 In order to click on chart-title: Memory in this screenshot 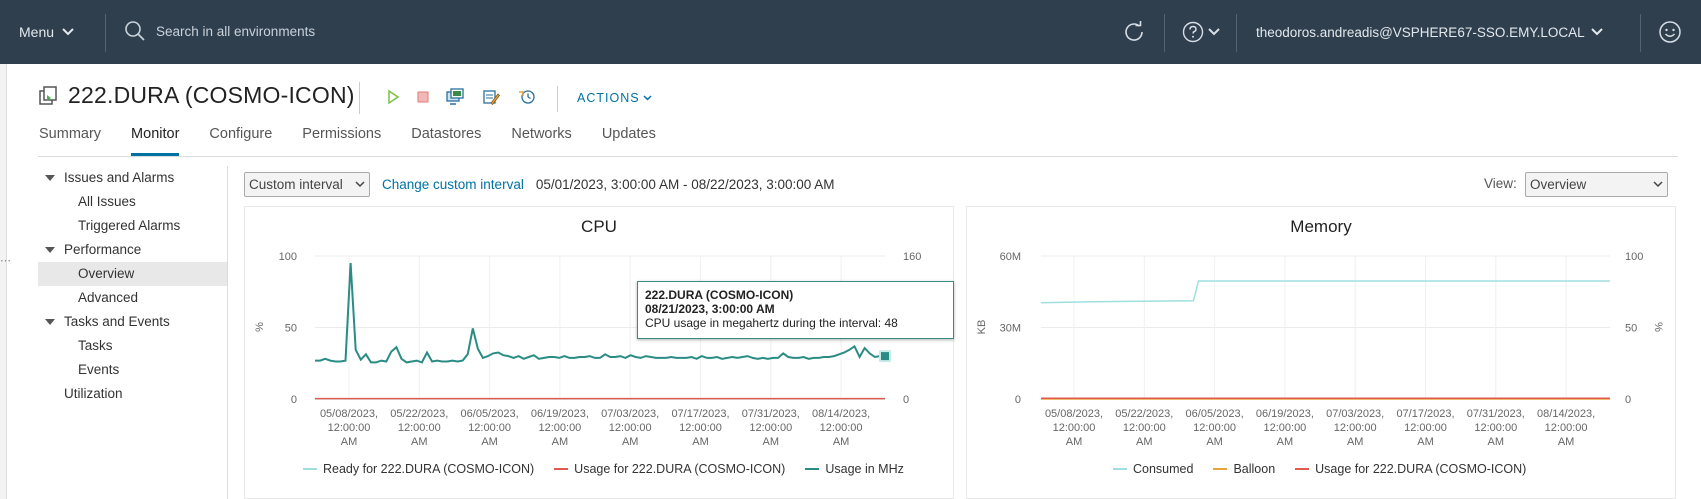, I will do `click(1321, 226)`.